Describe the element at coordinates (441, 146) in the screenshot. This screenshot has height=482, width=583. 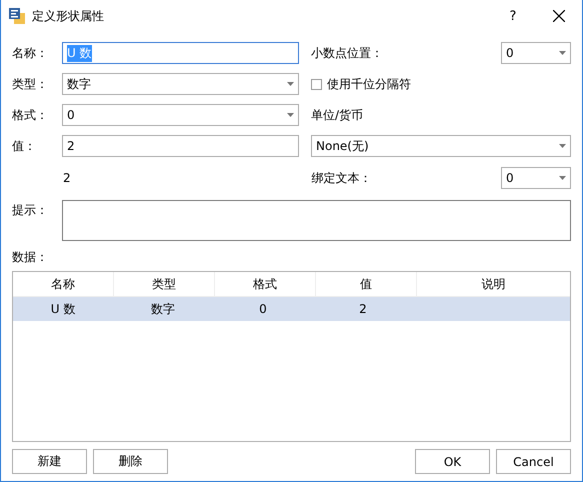
I see `dropdown: None(无)` at that location.